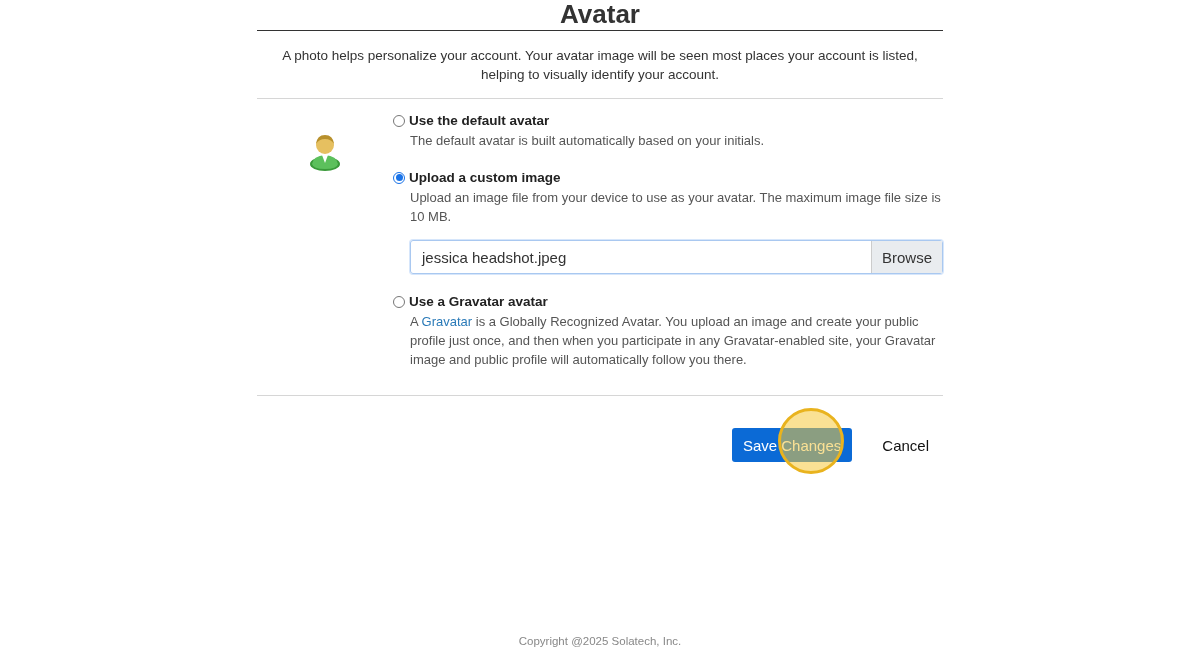  I want to click on page-title: Avatar, so click(600, 14).